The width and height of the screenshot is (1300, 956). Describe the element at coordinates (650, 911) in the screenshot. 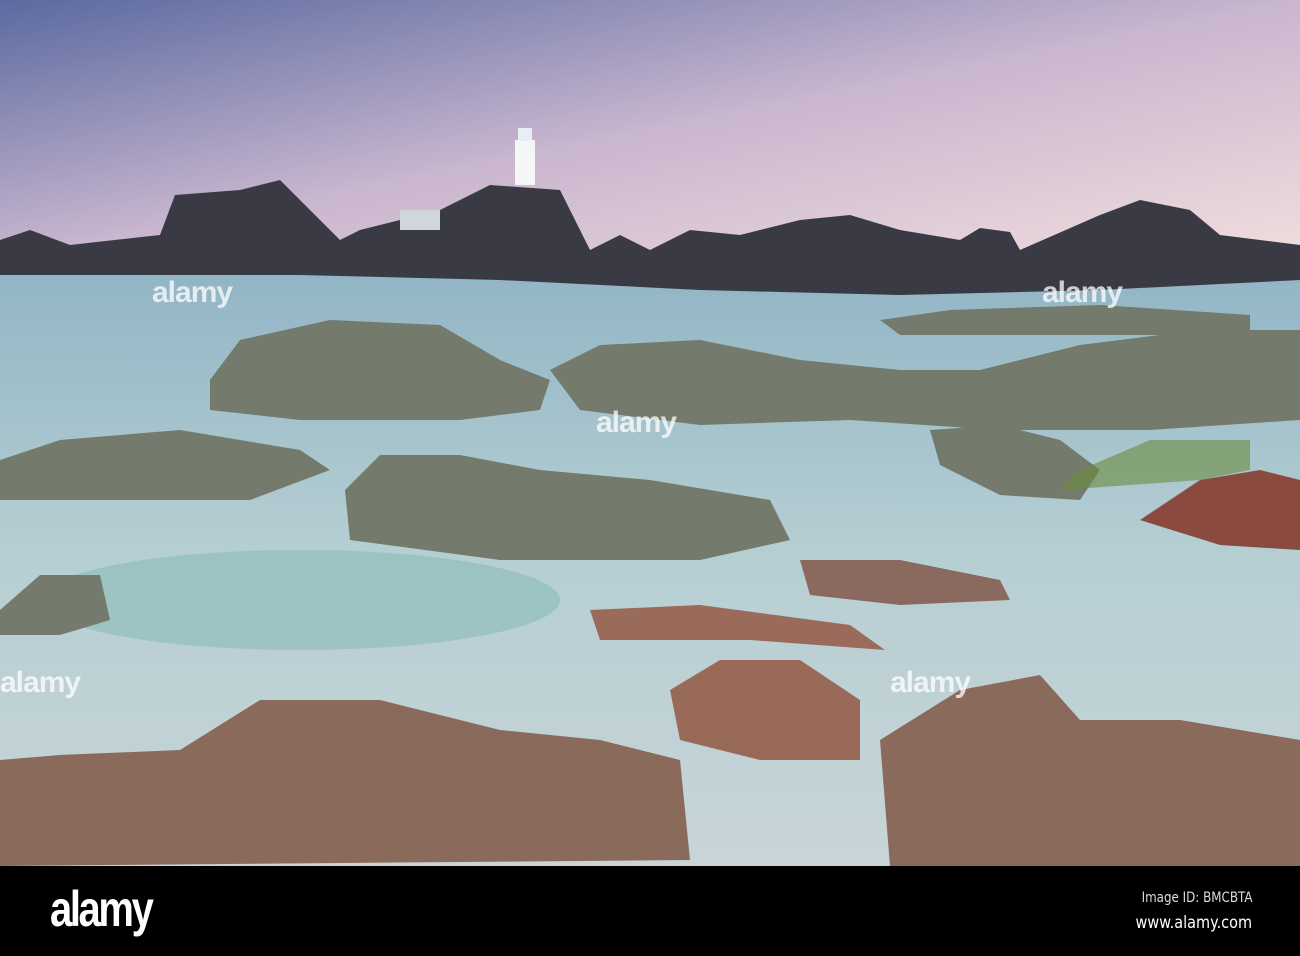

I see `footer-bar: alamy Image ID: BMCBTA www.alamy.com` at that location.